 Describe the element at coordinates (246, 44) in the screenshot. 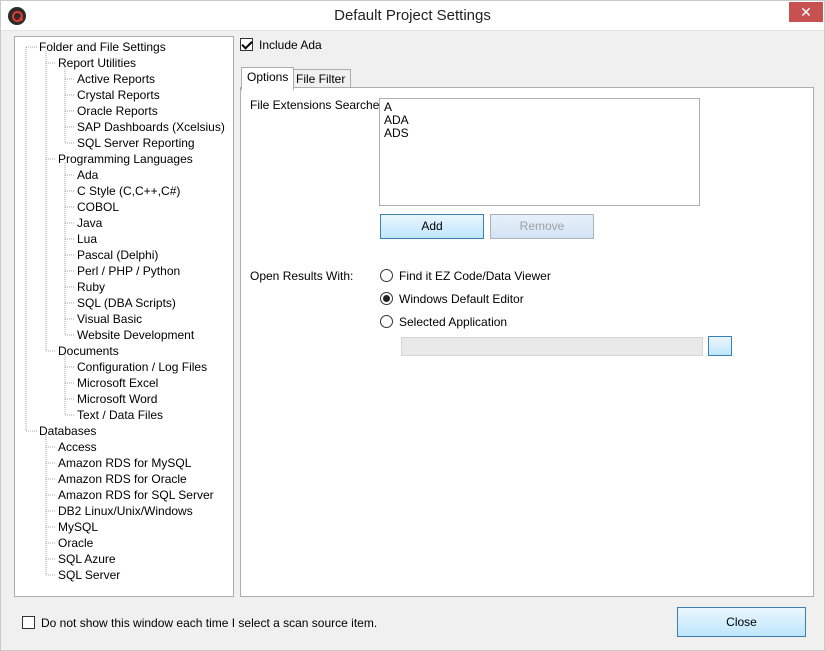

I see `include-checkbox` at that location.